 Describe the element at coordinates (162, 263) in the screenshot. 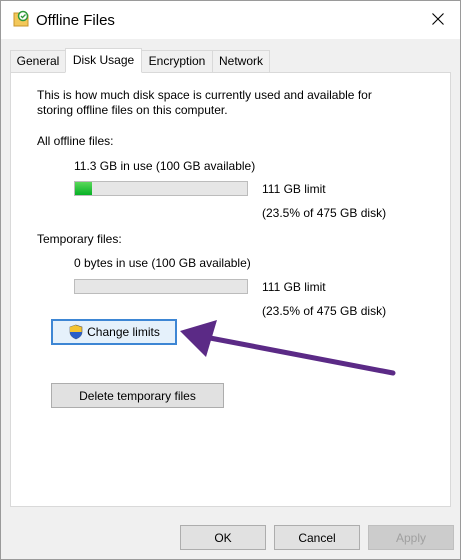

I see `temporary-usage: 0 bytes in use (100 GB available)` at that location.